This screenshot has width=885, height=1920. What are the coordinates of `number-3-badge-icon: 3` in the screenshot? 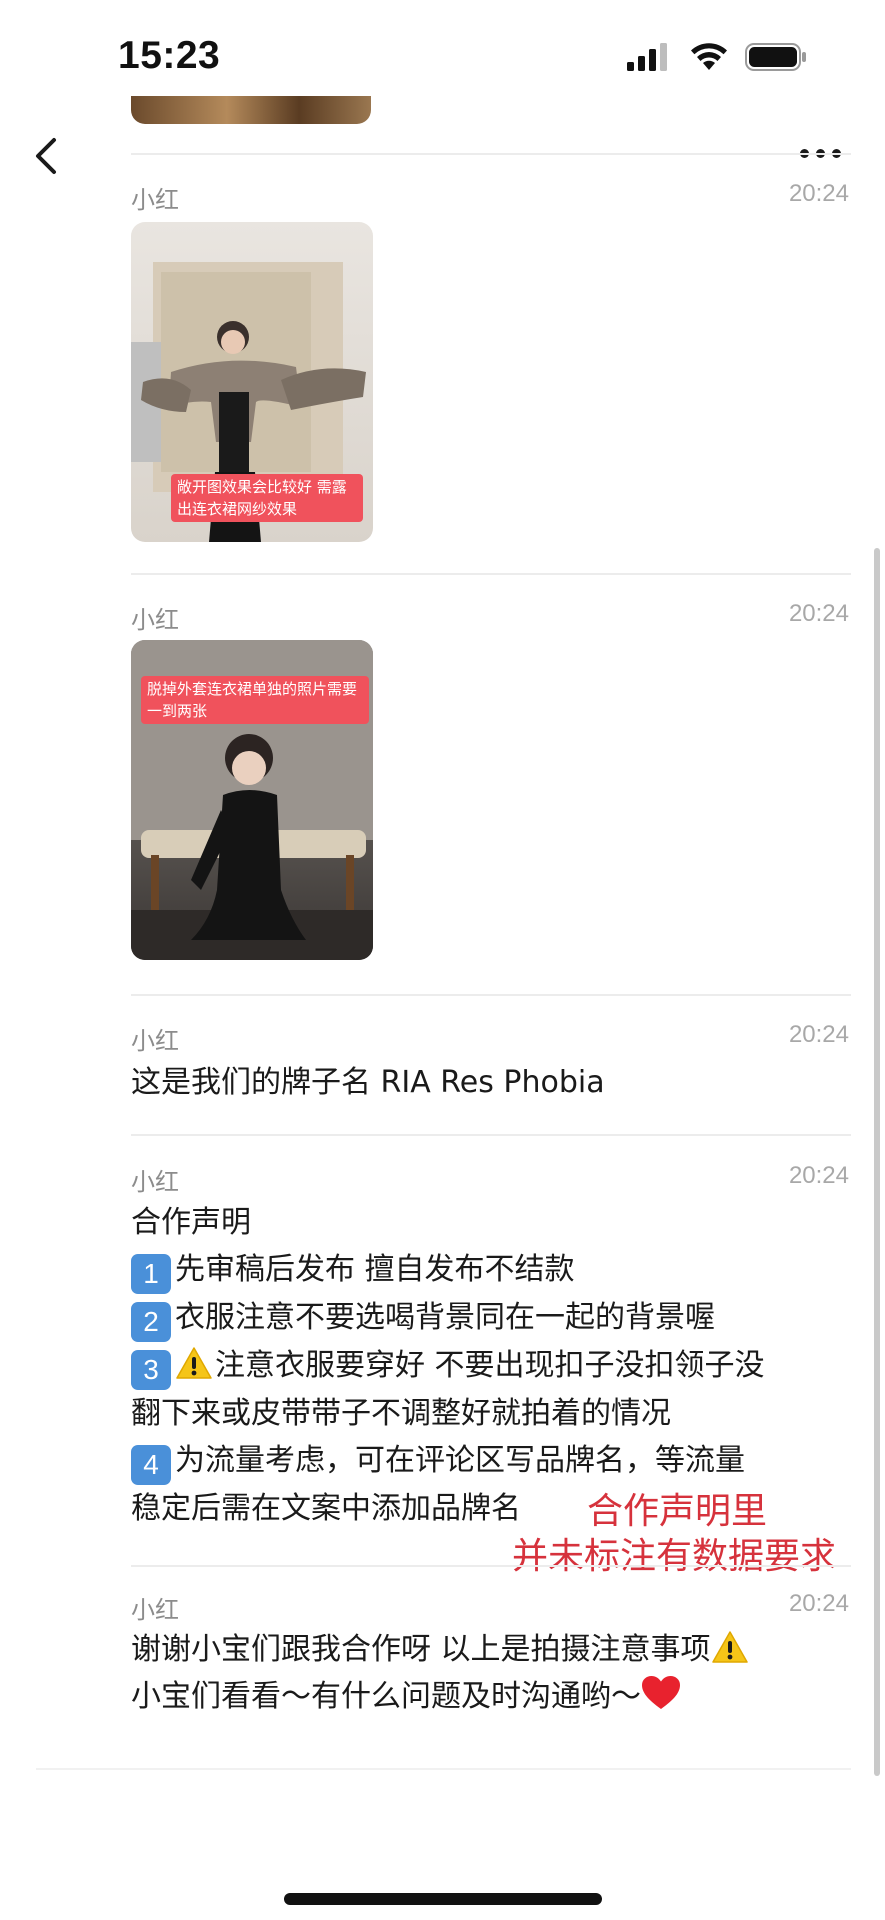 It's located at (151, 1370).